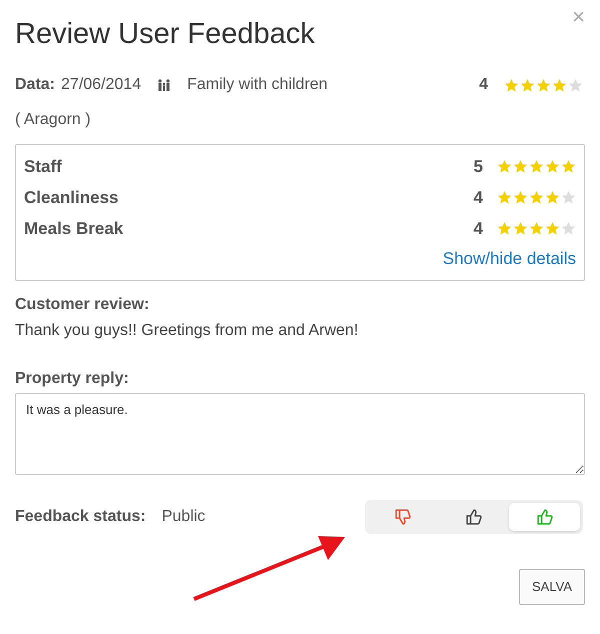  What do you see at coordinates (53, 120) in the screenshot?
I see `guest-name: ( Aragorn )` at bounding box center [53, 120].